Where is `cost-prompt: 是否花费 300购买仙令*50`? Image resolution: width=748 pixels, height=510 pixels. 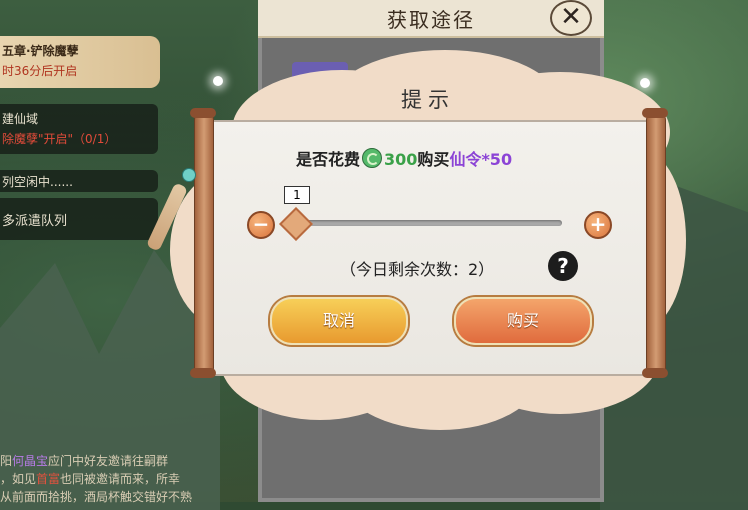
cost-prompt: 是否花费 300购买仙令*50 is located at coordinates (404, 158).